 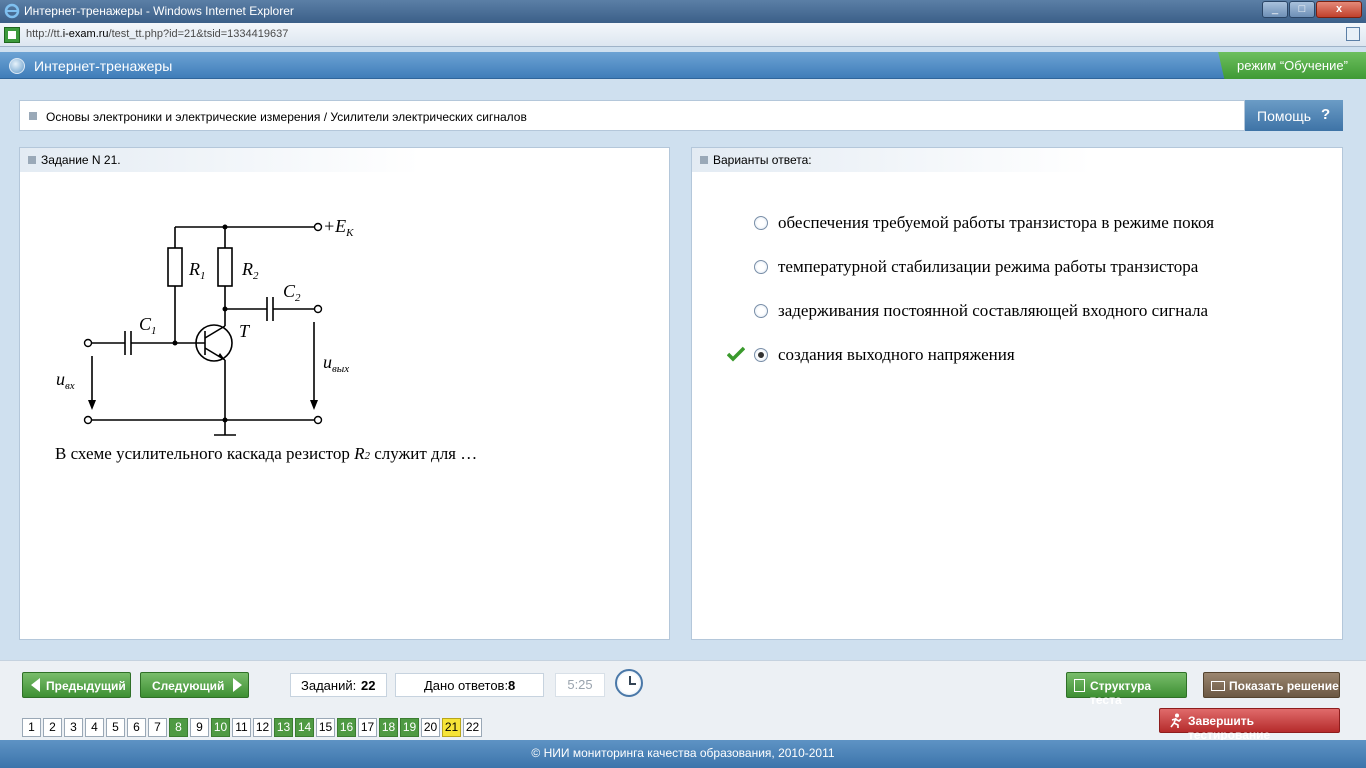 I want to click on maximize-button: □, so click(x=1302, y=9).